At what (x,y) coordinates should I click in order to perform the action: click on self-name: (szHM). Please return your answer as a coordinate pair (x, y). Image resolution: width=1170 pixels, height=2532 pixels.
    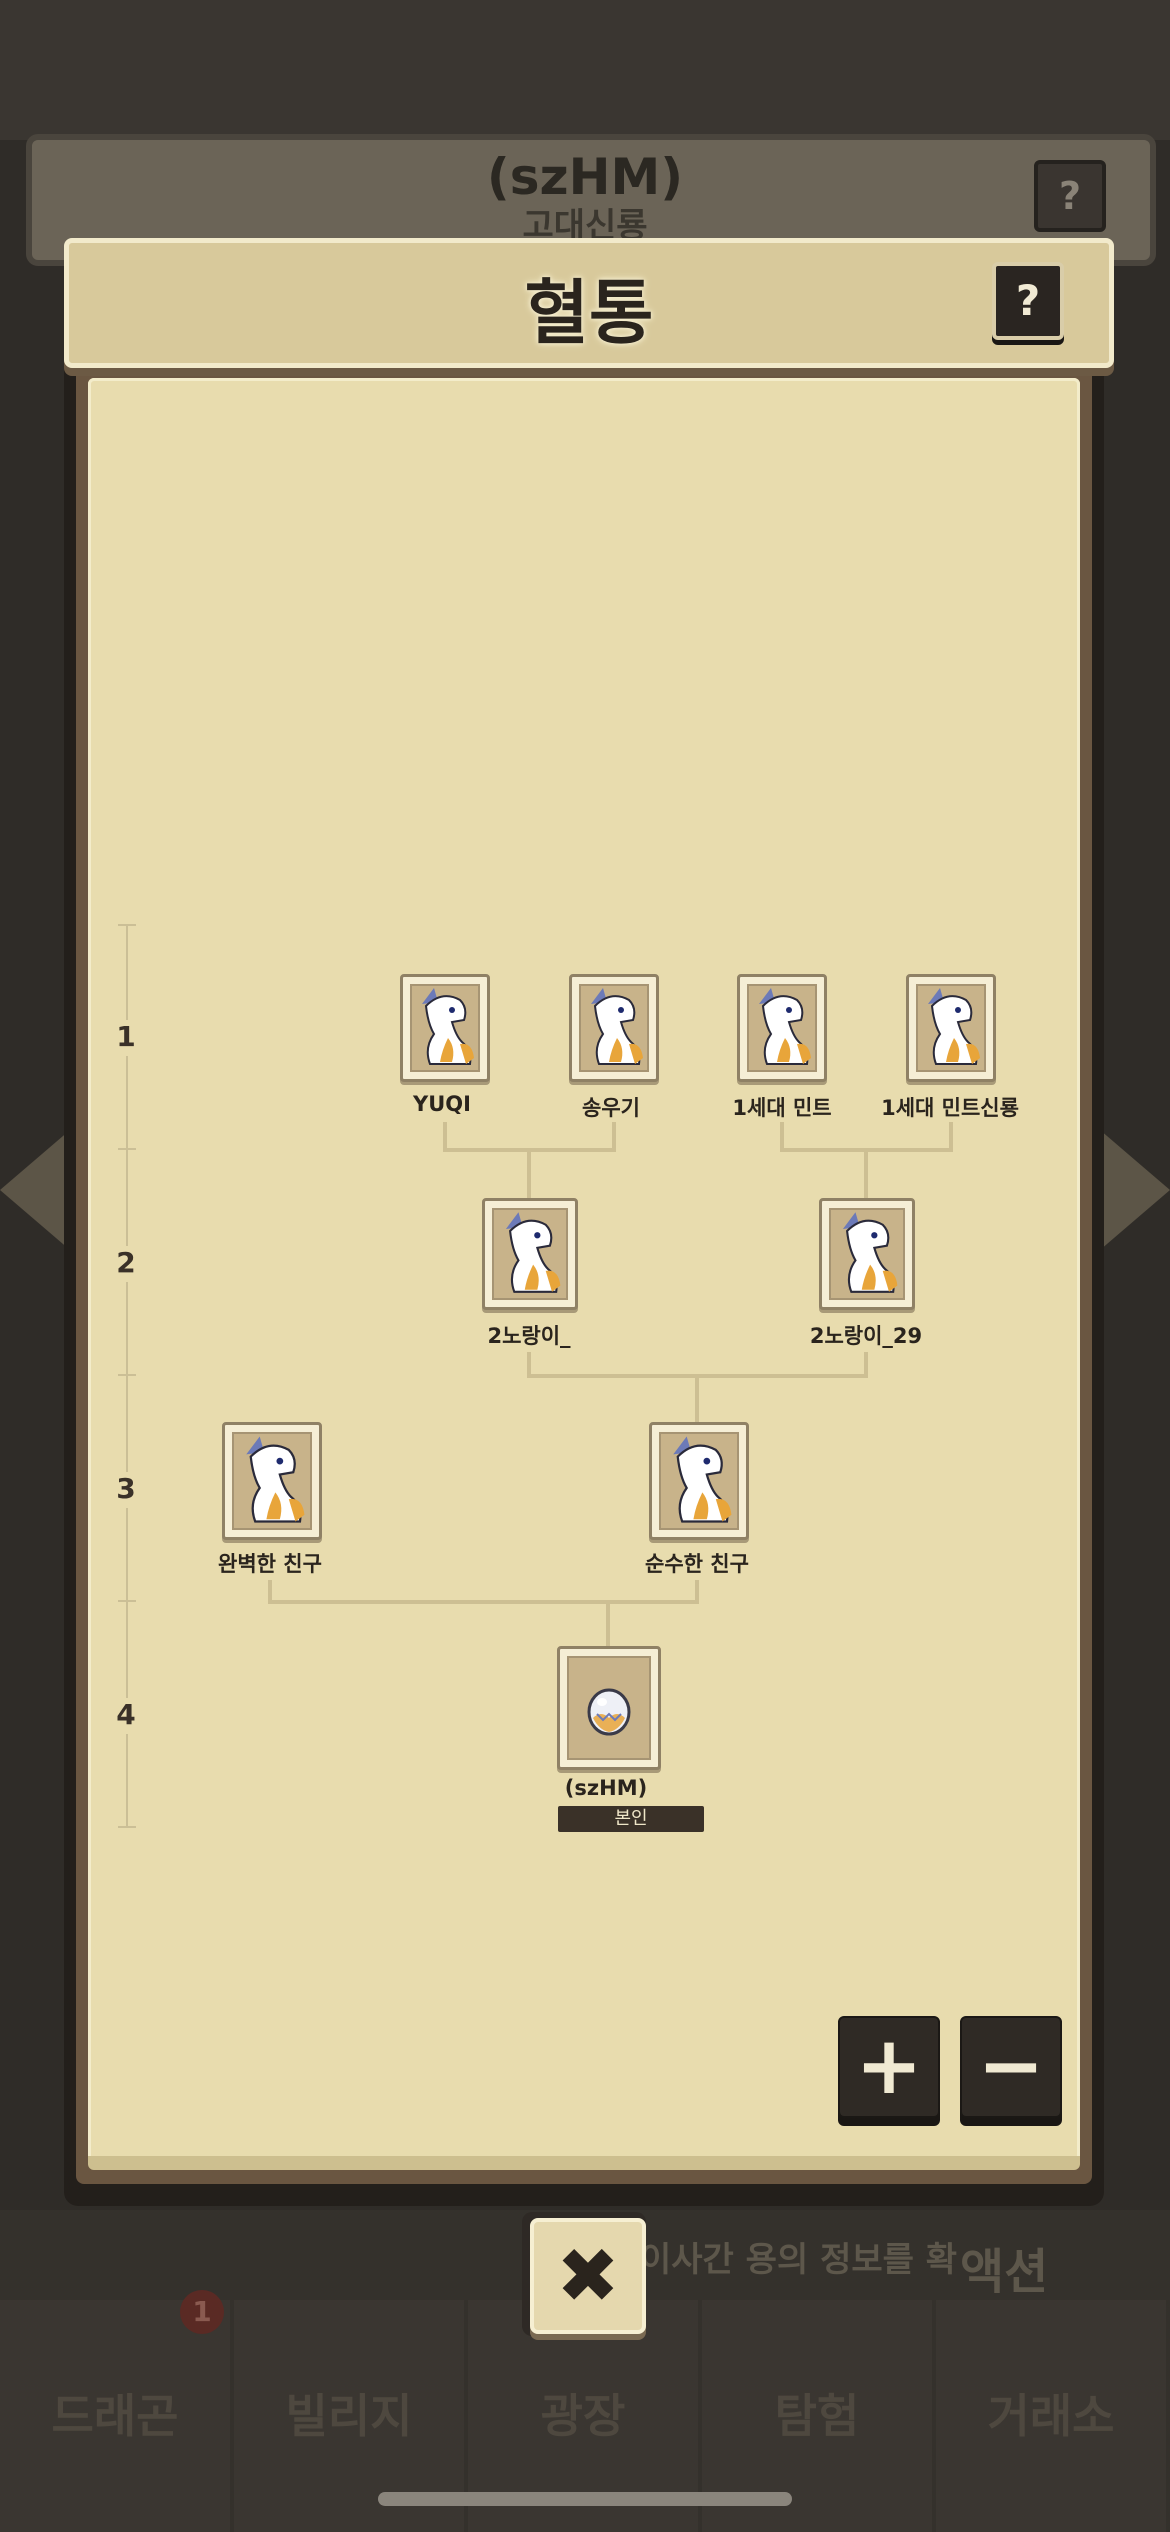
    Looking at the image, I should click on (606, 1788).